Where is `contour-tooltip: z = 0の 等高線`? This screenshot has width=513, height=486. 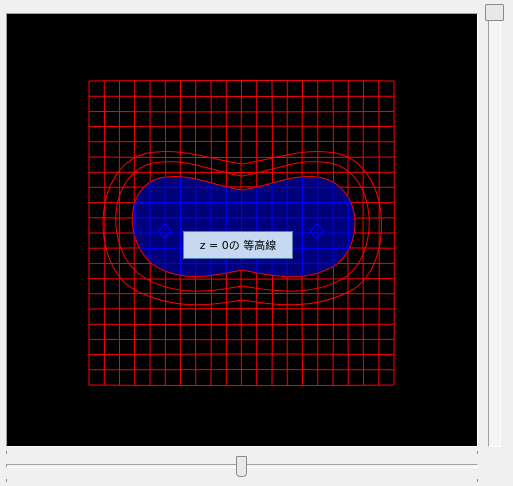
contour-tooltip: z = 0の 等高線 is located at coordinates (238, 245).